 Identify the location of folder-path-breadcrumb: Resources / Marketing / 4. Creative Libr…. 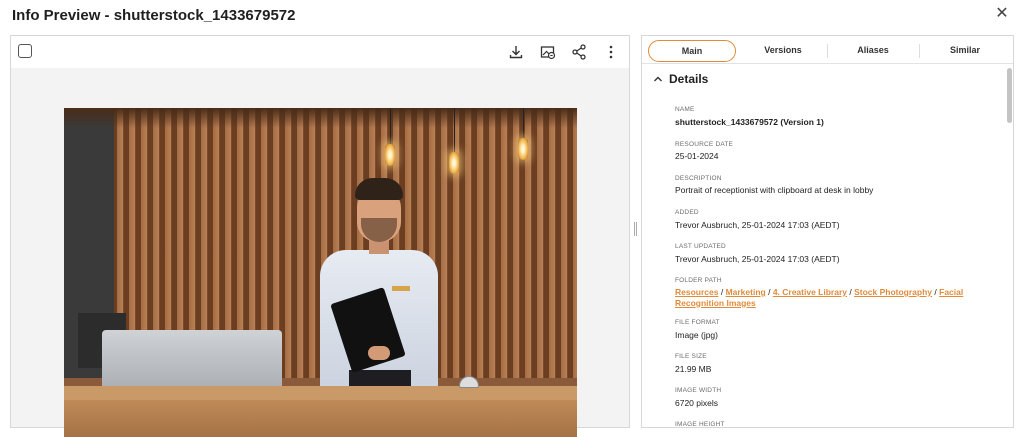
(825, 297).